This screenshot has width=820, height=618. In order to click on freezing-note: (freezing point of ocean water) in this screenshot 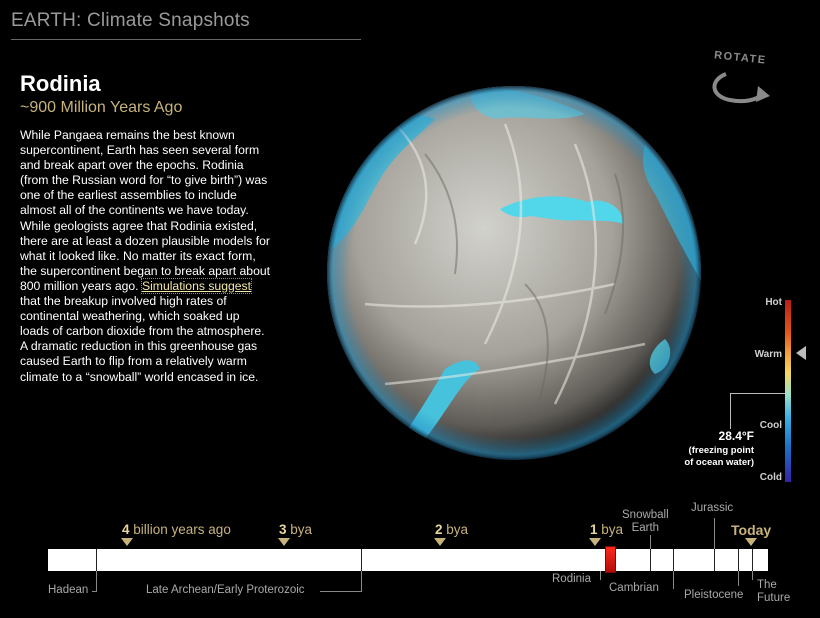, I will do `click(712, 457)`.